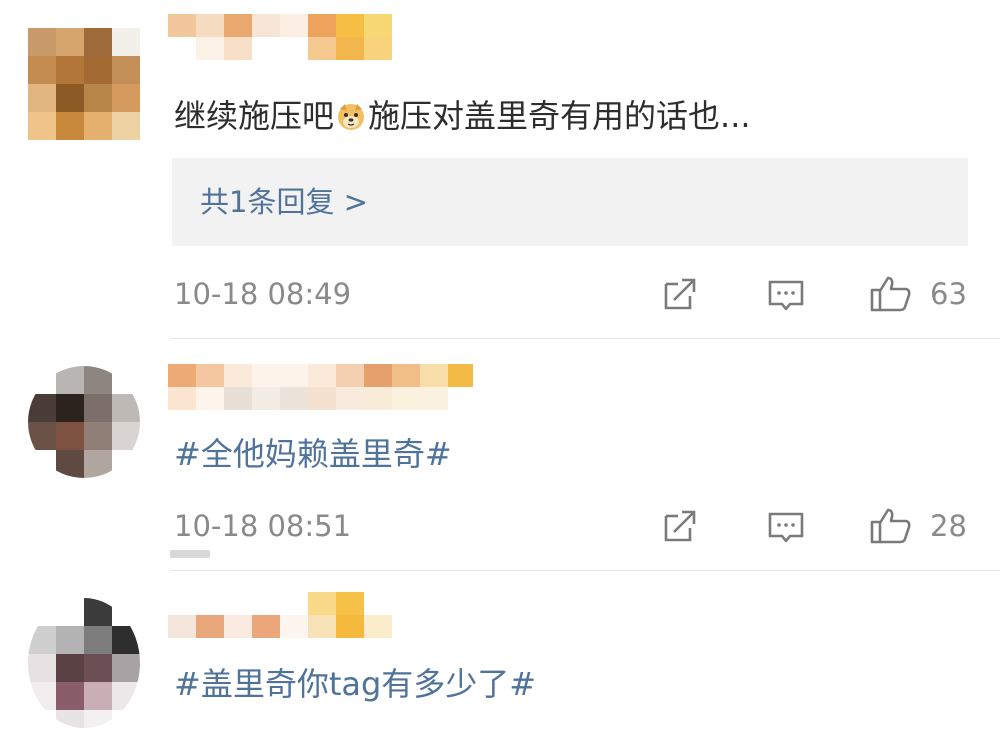 This screenshot has height=735, width=1000. I want to click on doge-emoji-icon, so click(351, 115).